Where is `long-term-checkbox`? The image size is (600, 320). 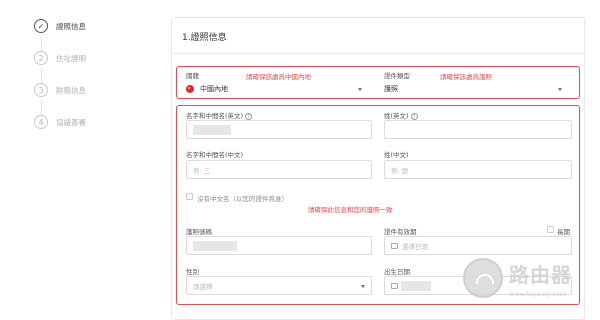
long-term-checkbox is located at coordinates (550, 229).